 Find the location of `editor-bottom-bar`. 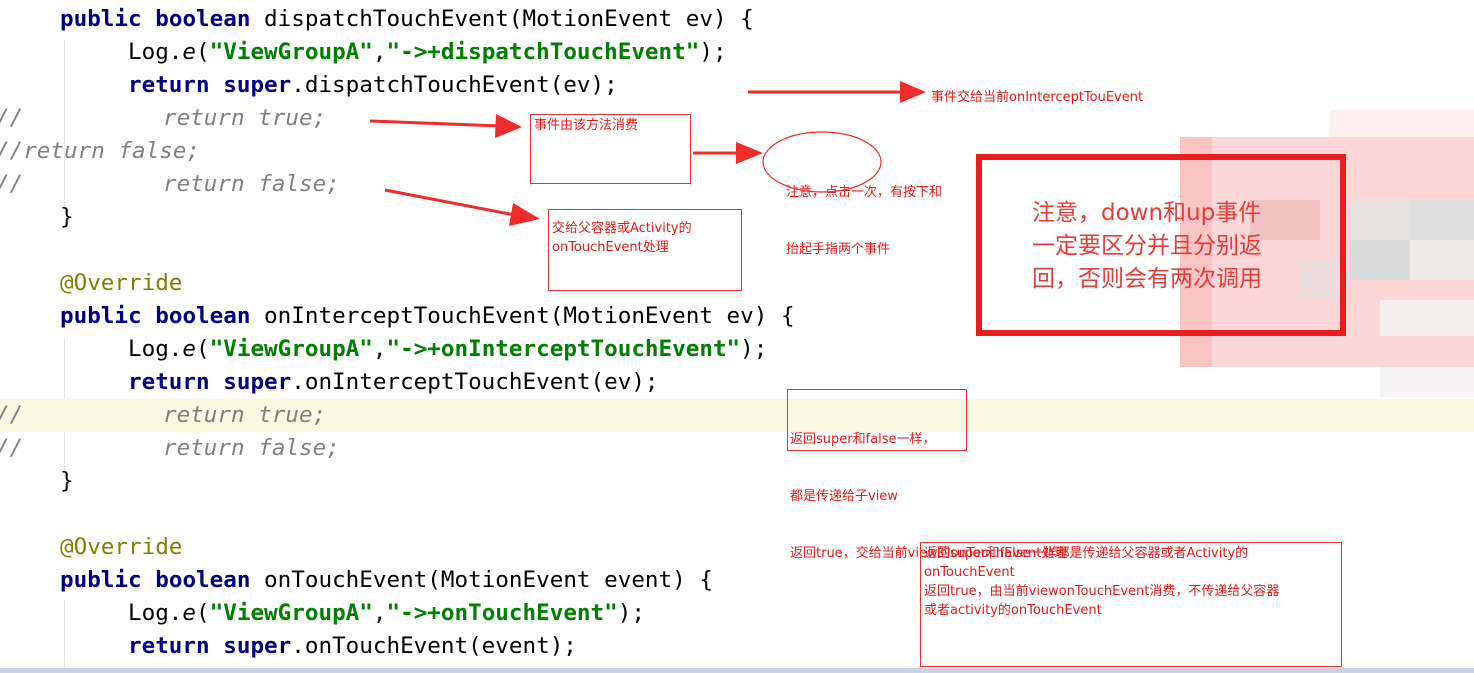

editor-bottom-bar is located at coordinates (737, 670).